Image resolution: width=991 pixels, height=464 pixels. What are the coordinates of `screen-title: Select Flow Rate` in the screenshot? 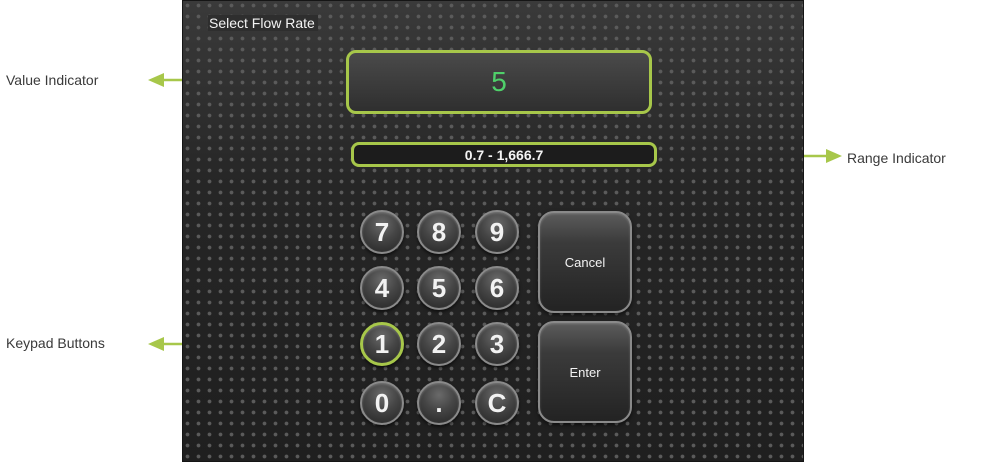 It's located at (263, 23).